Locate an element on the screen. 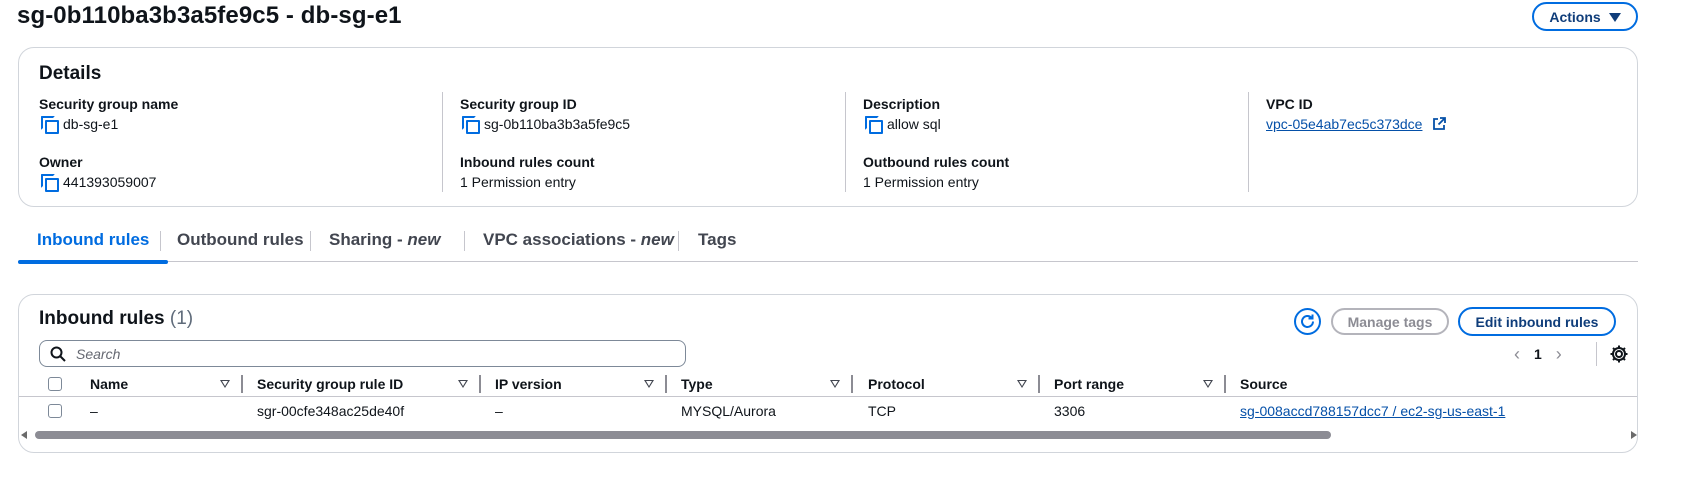 This screenshot has width=1683, height=485. chevron-left-icon: ‹ is located at coordinates (1517, 354).